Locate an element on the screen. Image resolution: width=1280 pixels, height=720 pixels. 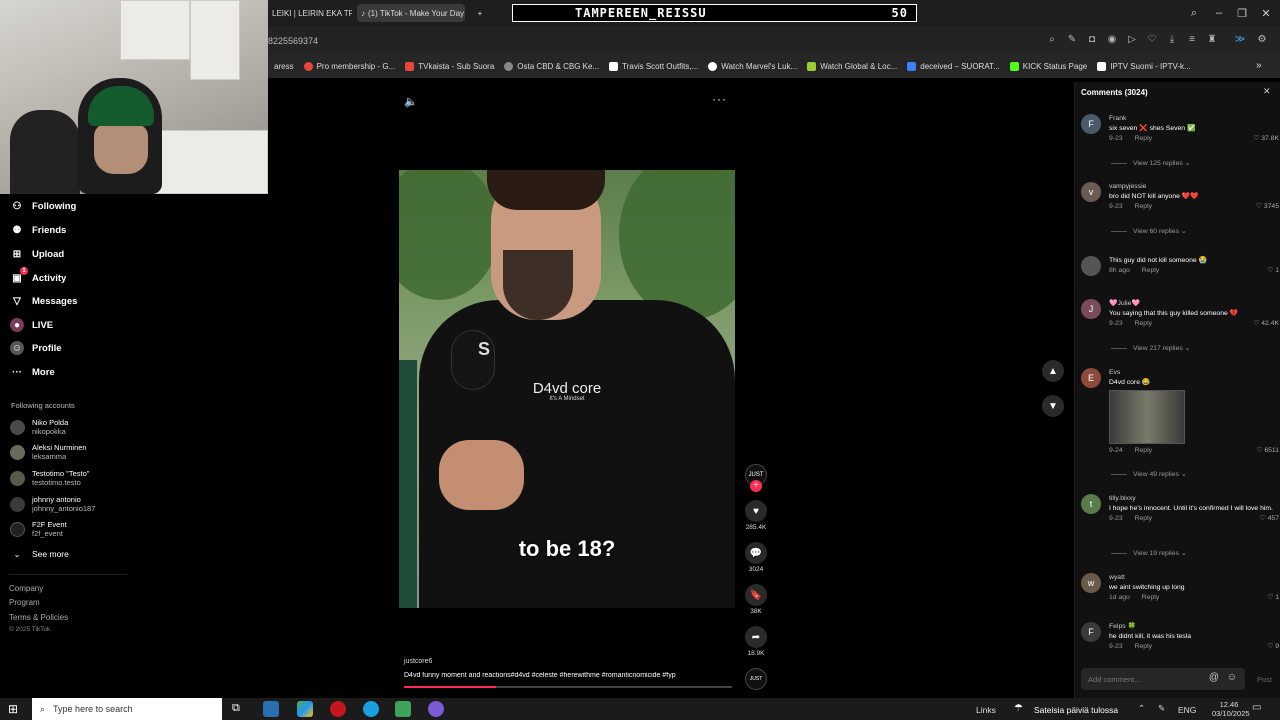
music-disc: JUST is located at coordinates (756, 680).